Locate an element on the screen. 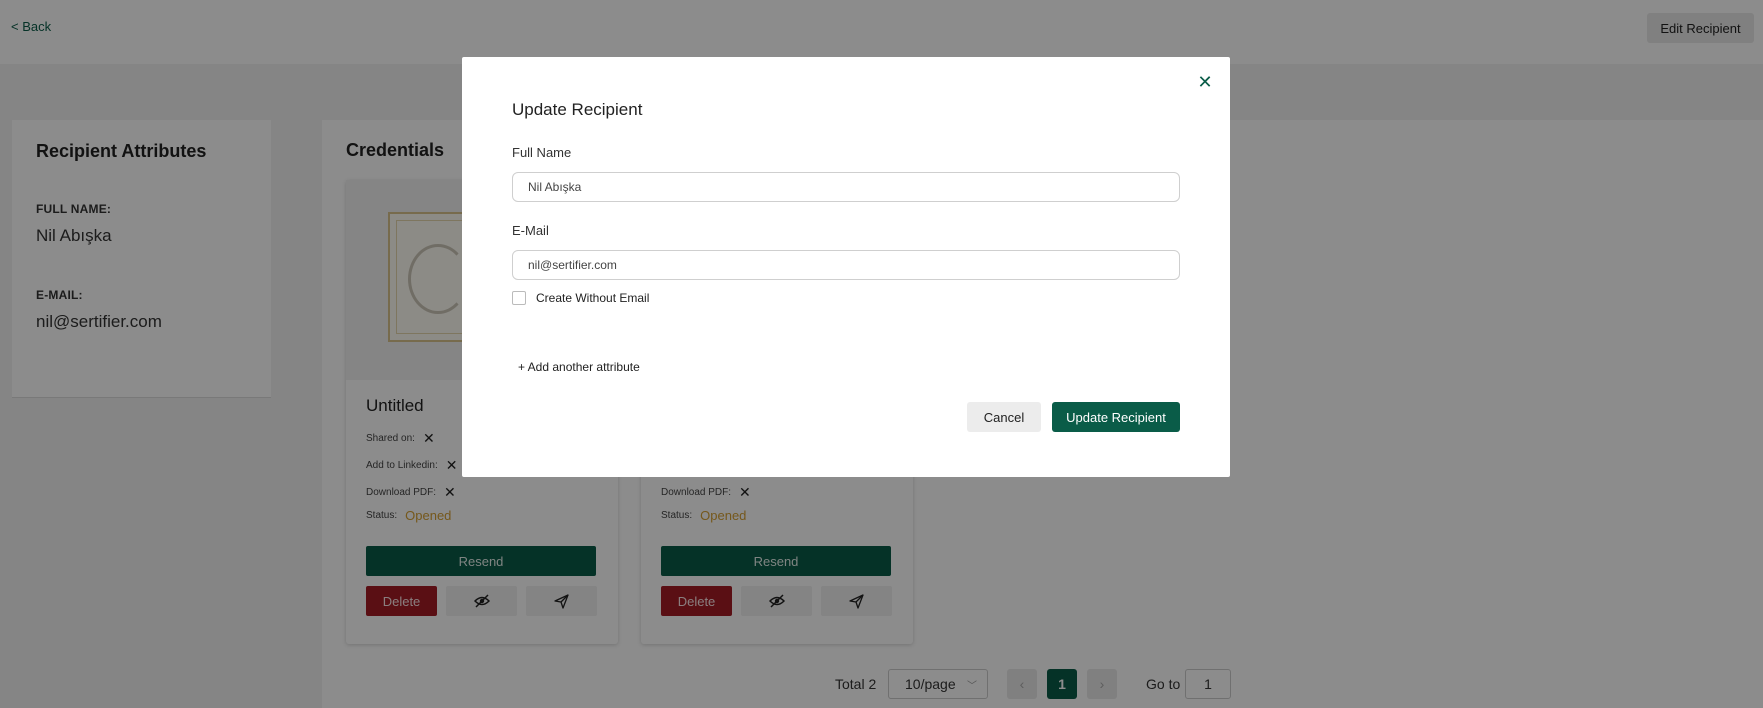  create-without-email-checkbox is located at coordinates (519, 298).